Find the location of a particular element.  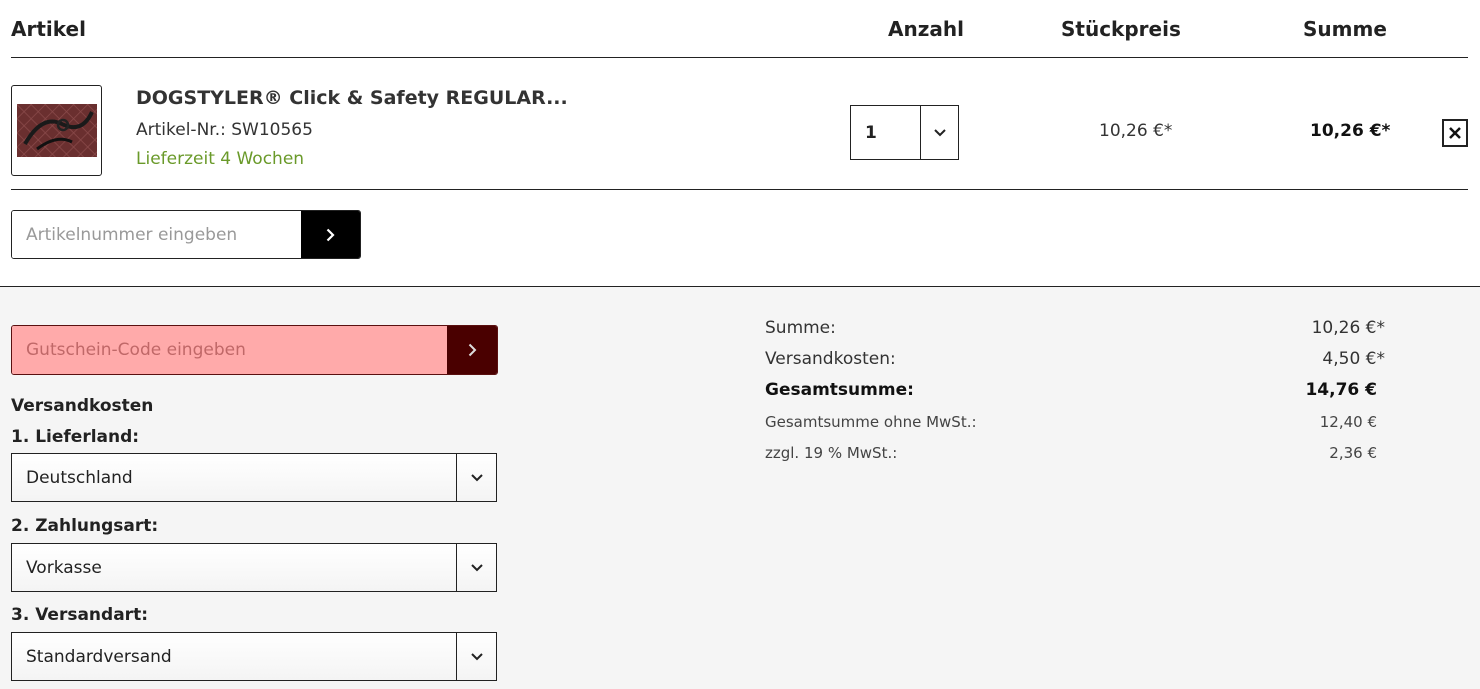

payment-select: Vorkasse is located at coordinates (254, 567).